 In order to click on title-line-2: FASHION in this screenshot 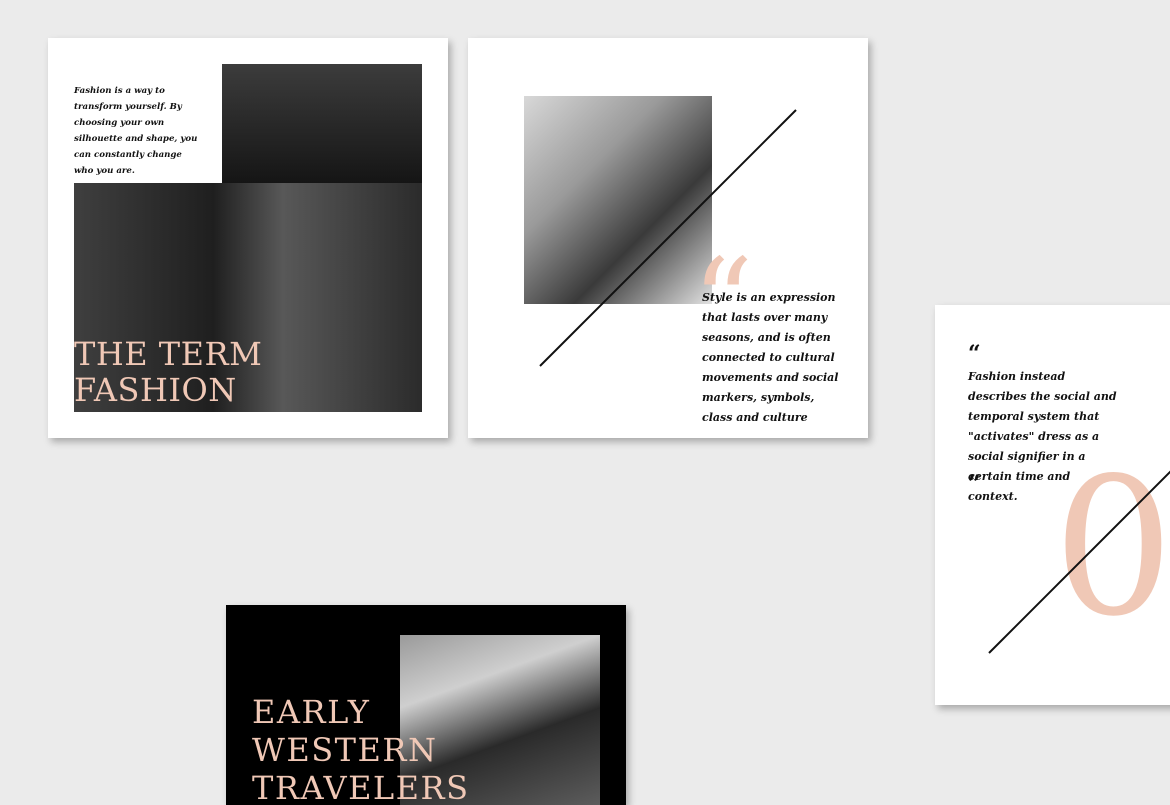, I will do `click(155, 390)`.